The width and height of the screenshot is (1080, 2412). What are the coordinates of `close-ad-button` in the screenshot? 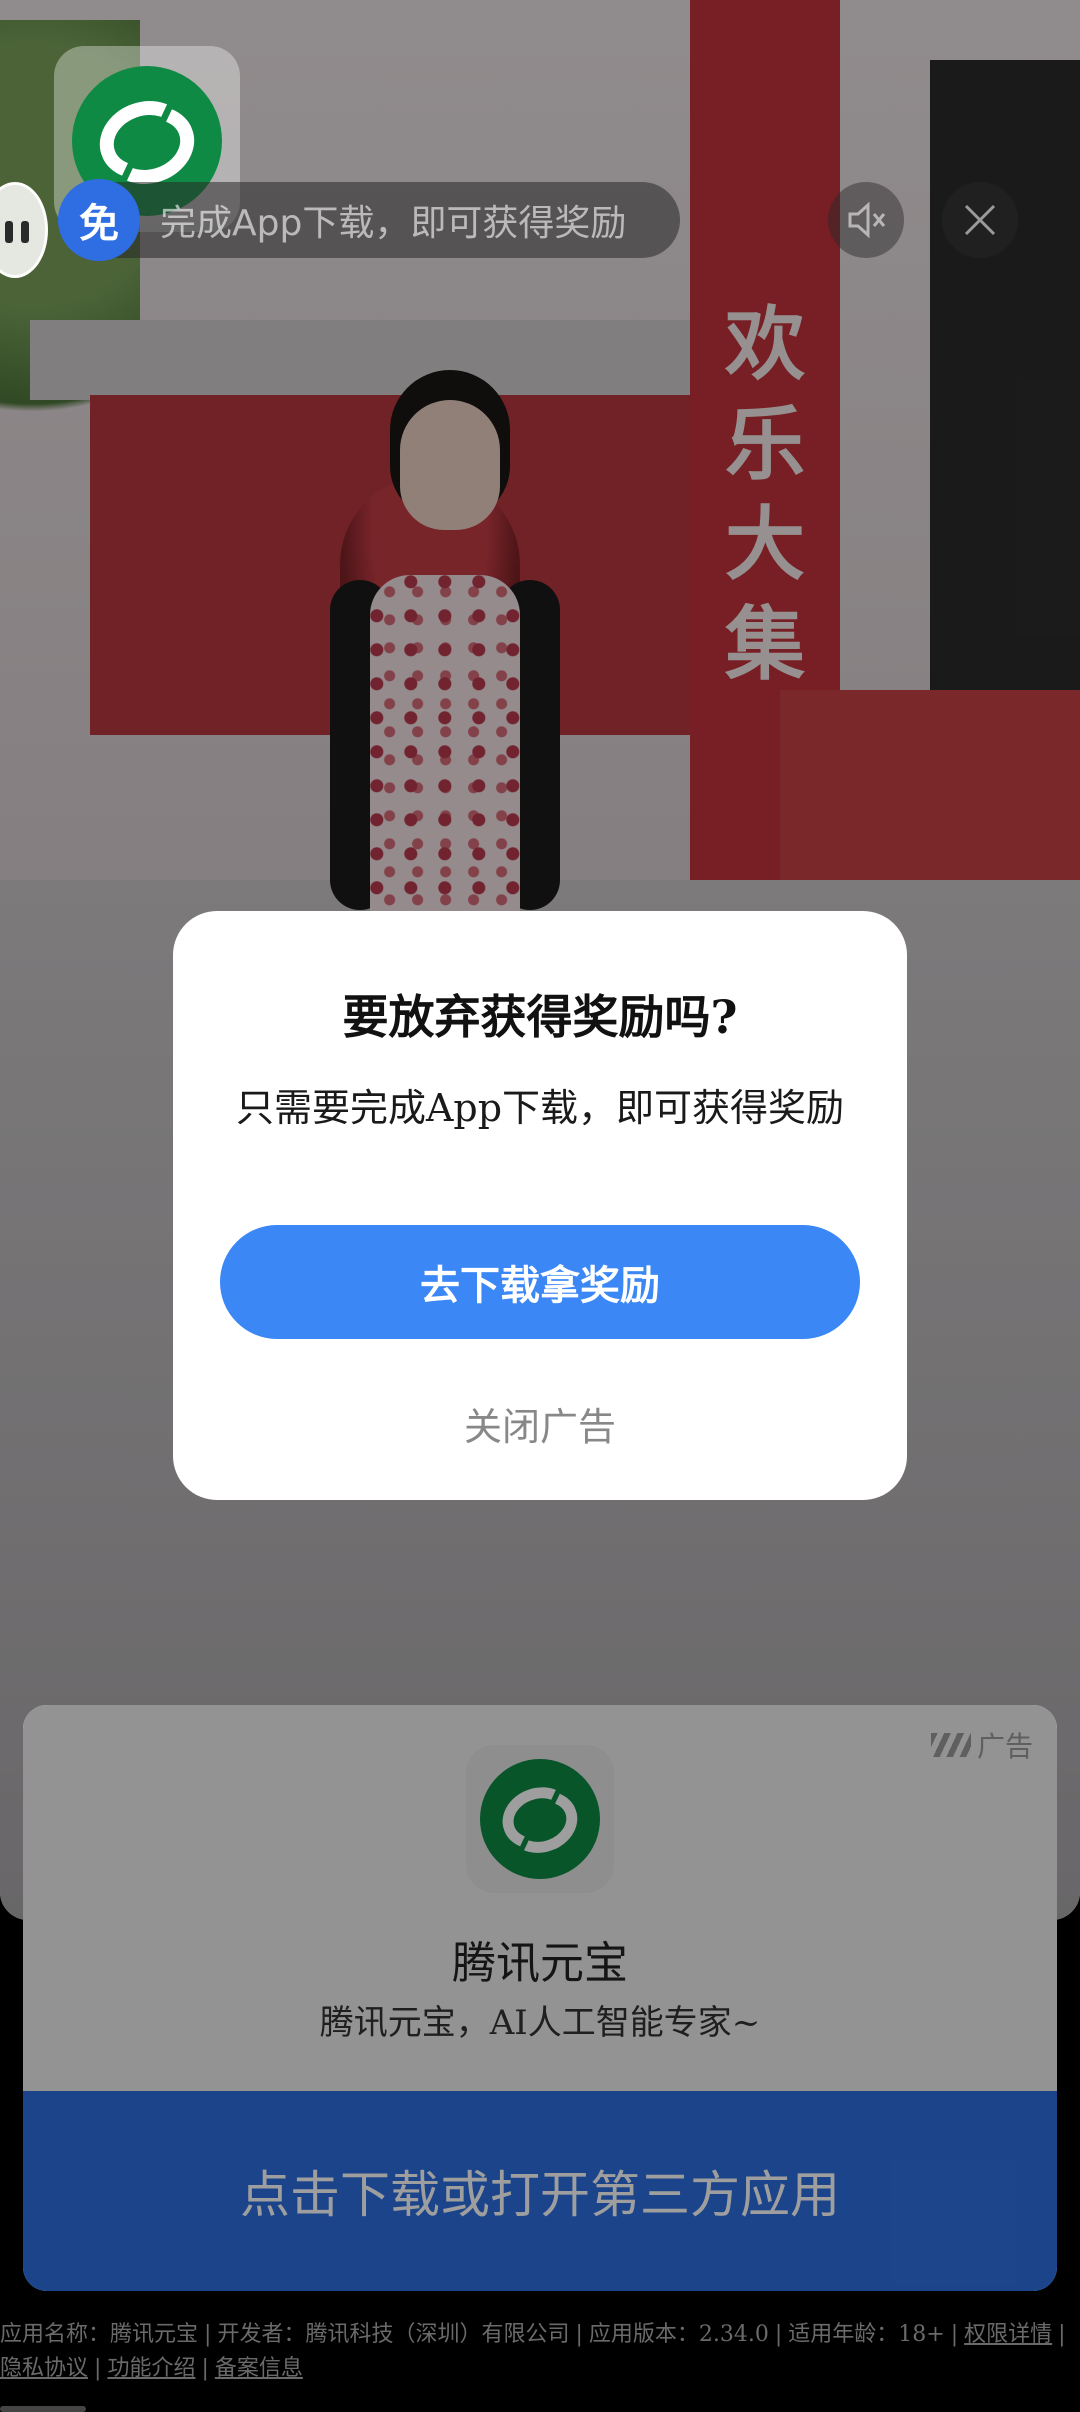 It's located at (980, 220).